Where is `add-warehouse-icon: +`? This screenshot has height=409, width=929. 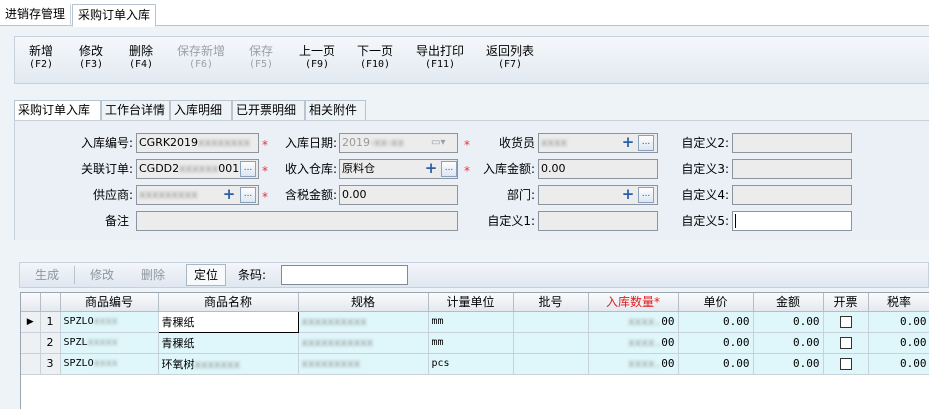 add-warehouse-icon: + is located at coordinates (431, 169).